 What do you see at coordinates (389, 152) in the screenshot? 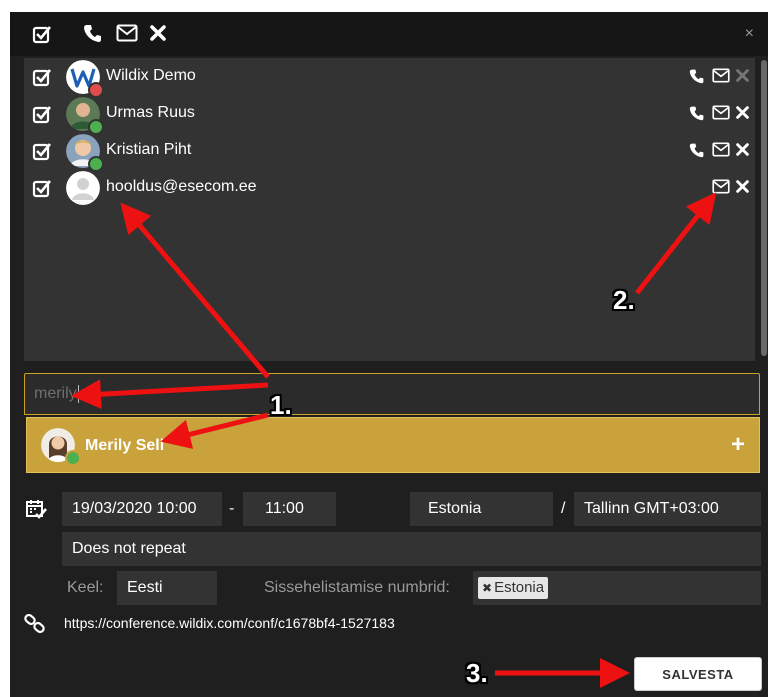
I see `participant-row: Kristian Piht` at bounding box center [389, 152].